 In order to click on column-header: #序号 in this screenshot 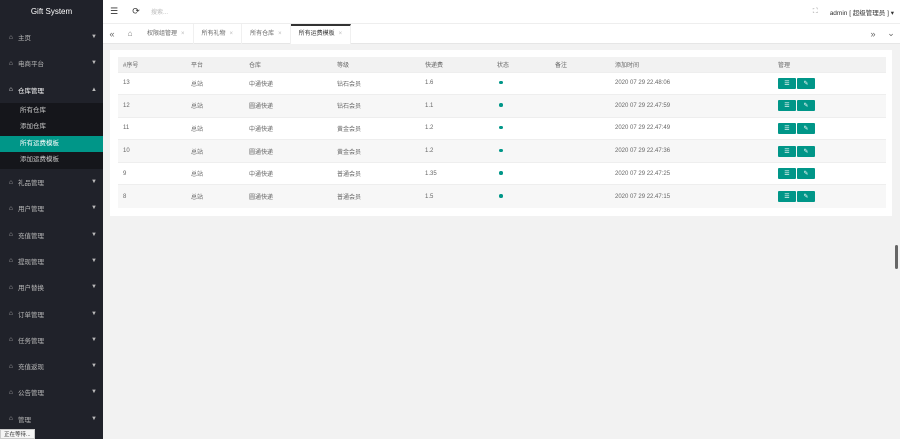, I will do `click(152, 64)`.